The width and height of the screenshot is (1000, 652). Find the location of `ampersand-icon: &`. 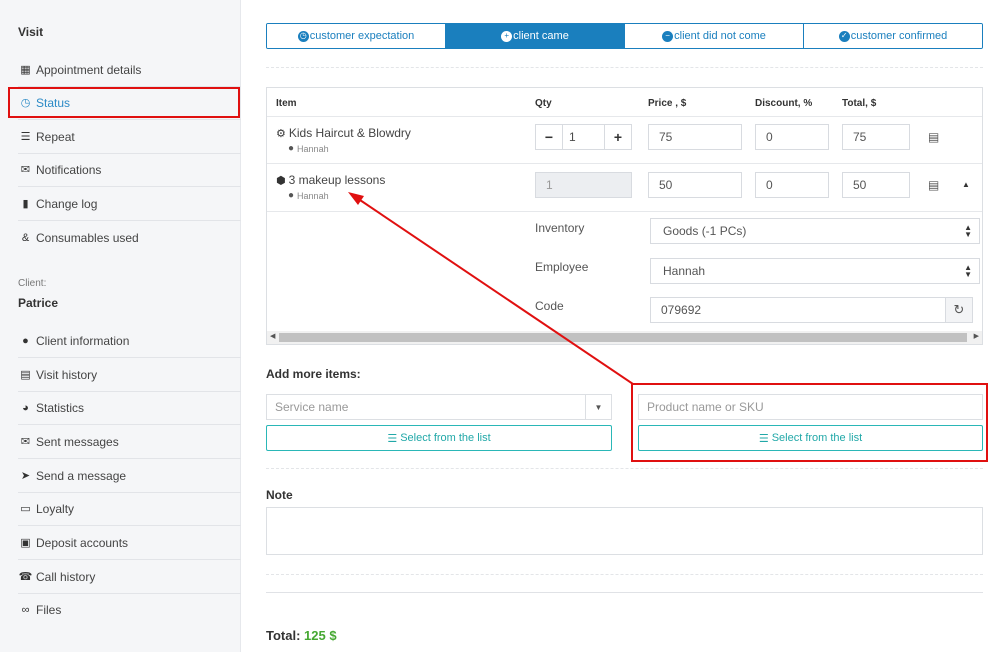

ampersand-icon: & is located at coordinates (25, 238).